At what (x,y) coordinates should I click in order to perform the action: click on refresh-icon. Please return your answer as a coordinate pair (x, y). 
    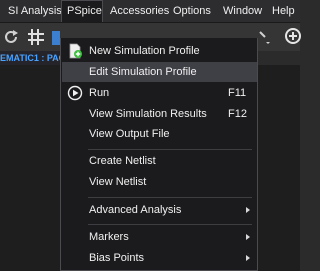
    Looking at the image, I should click on (11, 37).